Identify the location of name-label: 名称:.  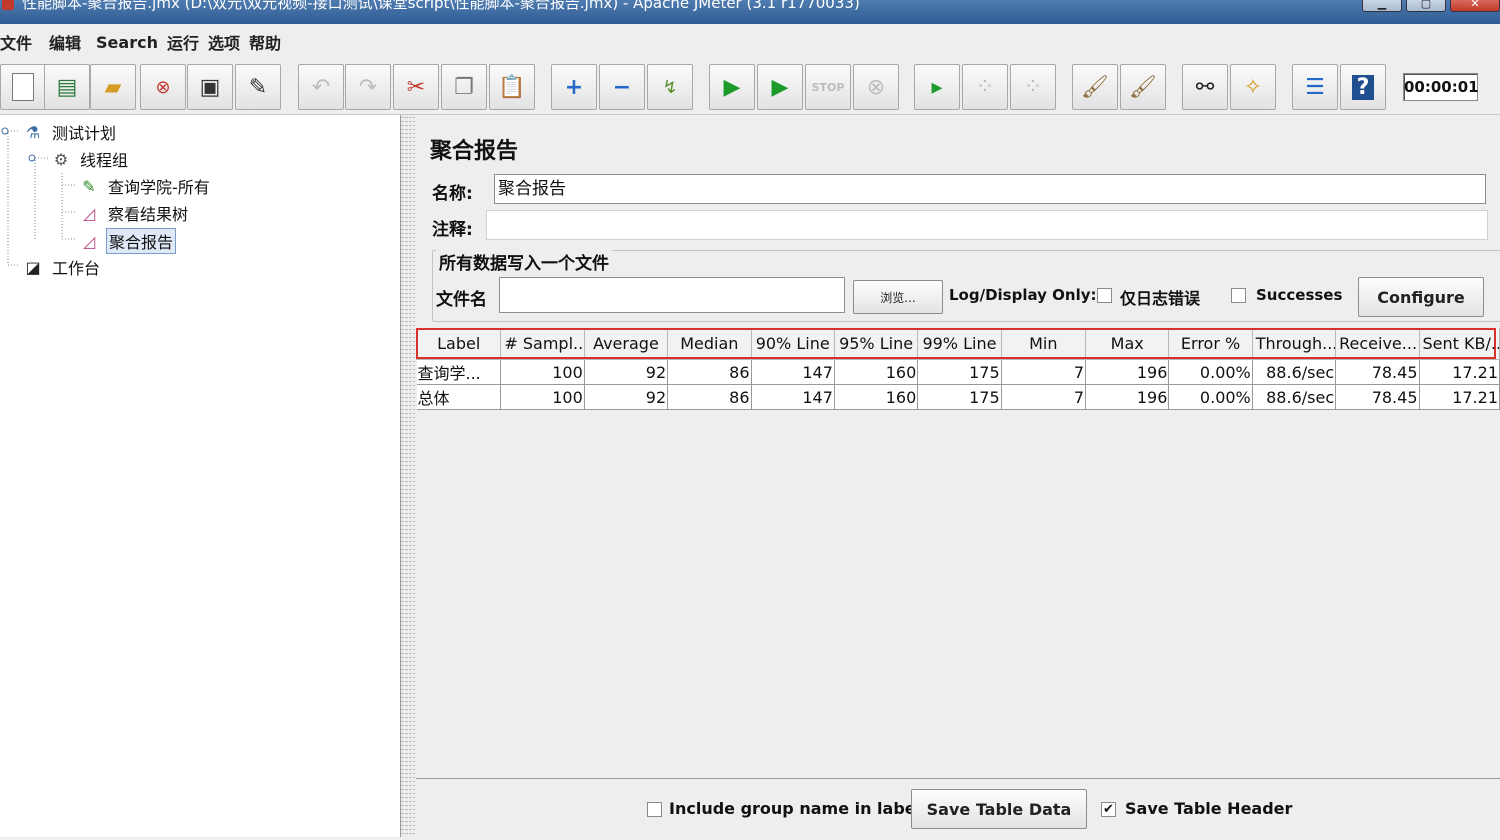
(452, 194).